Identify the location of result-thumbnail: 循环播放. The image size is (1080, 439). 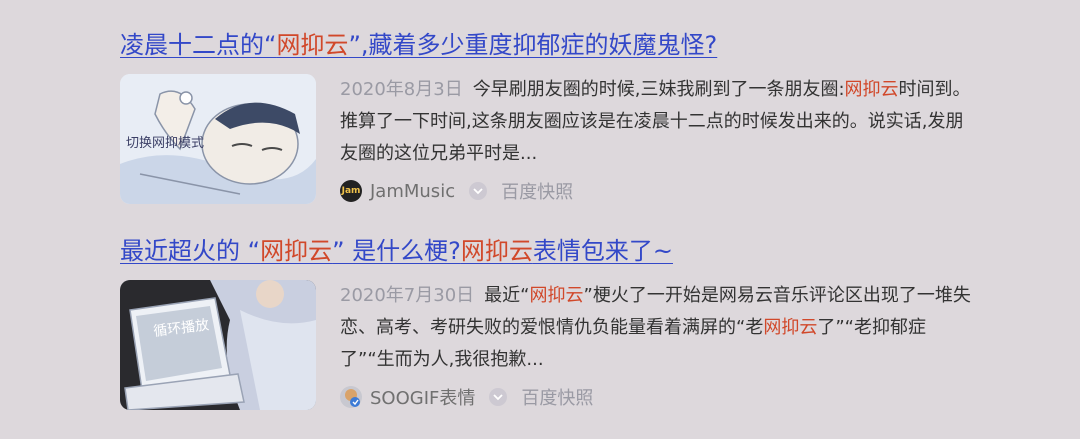
(218, 345).